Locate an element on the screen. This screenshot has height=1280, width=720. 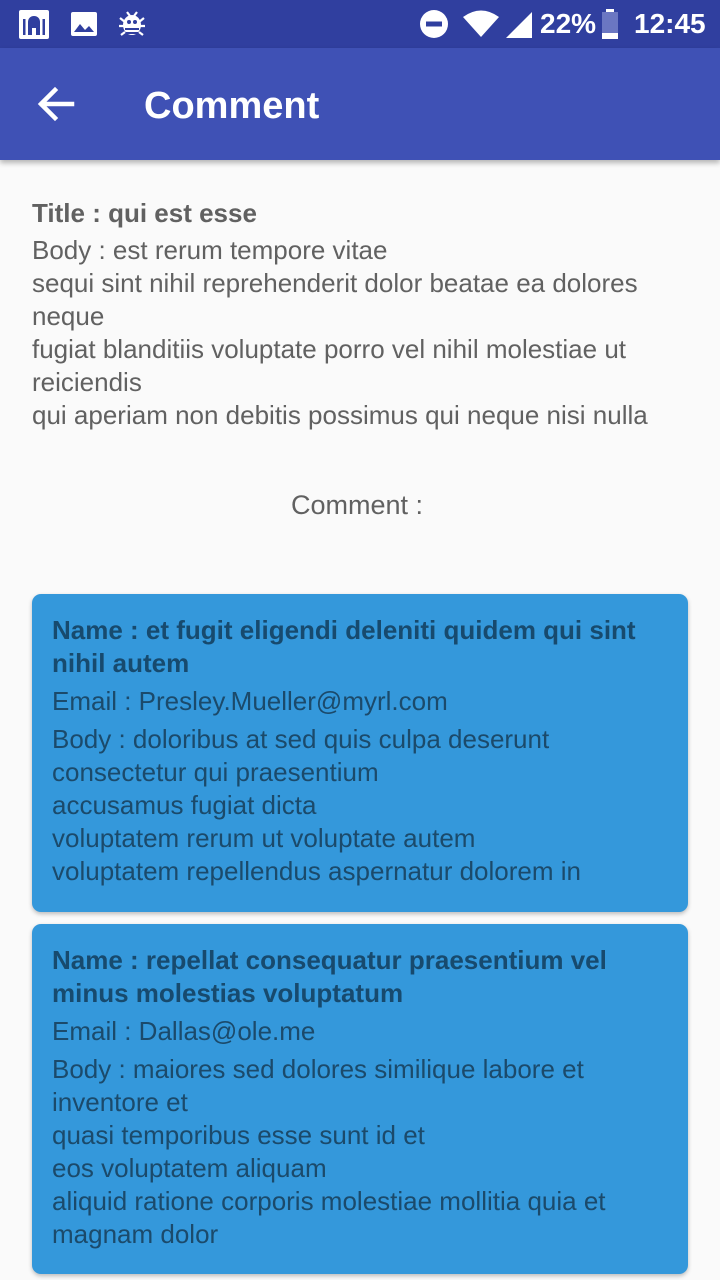
back-button is located at coordinates (56, 104).